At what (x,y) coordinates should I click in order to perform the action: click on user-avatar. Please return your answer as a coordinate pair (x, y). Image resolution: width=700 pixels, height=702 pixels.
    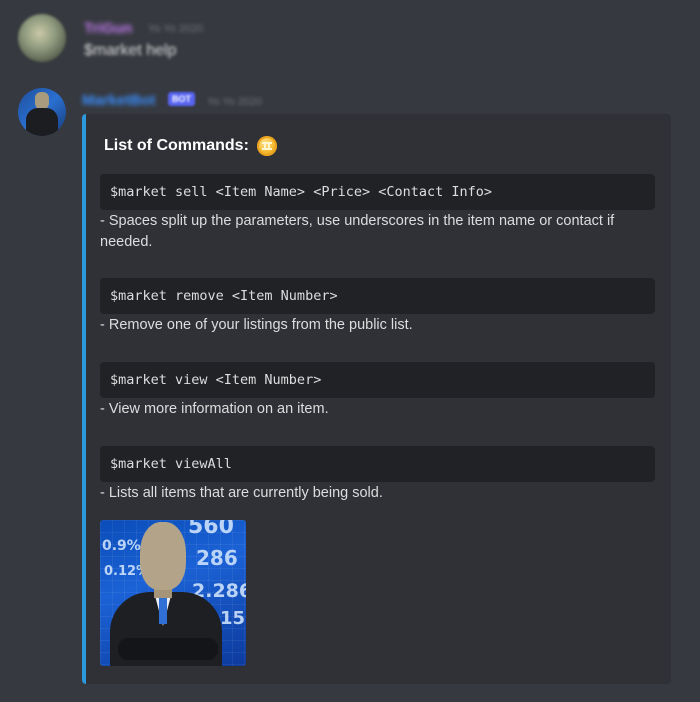
    Looking at the image, I should click on (42, 38).